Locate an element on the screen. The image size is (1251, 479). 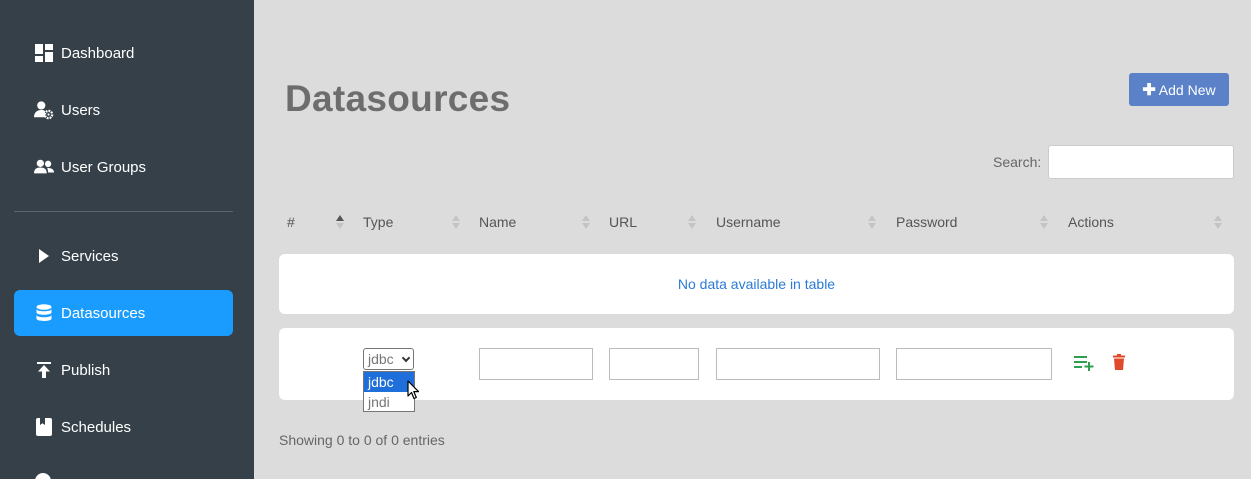
plus-icon: ✚ is located at coordinates (1149, 90).